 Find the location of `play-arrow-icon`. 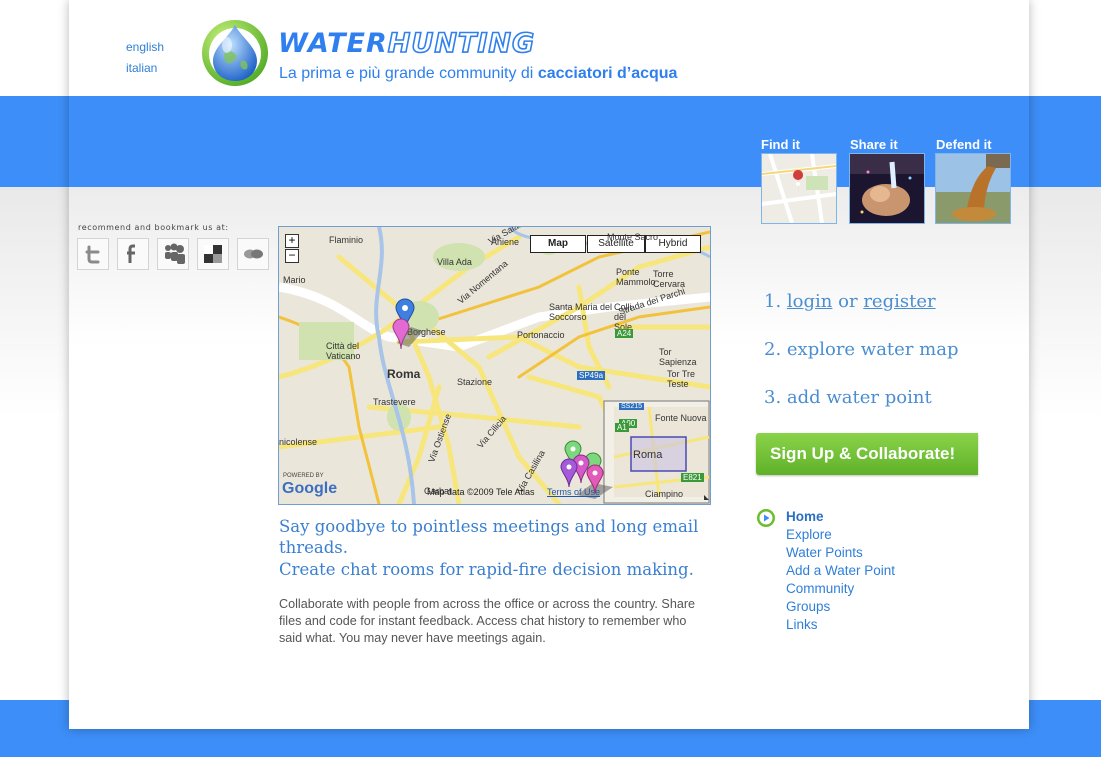

play-arrow-icon is located at coordinates (766, 518).